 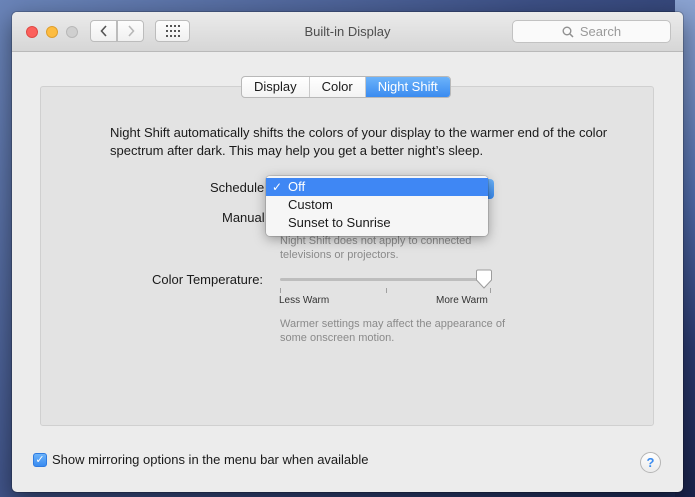 I want to click on manual-label: Manual, so click(x=243, y=217).